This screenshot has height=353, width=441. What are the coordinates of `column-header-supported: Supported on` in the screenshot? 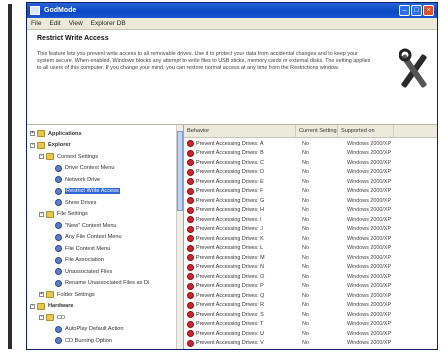 It's located at (366, 131).